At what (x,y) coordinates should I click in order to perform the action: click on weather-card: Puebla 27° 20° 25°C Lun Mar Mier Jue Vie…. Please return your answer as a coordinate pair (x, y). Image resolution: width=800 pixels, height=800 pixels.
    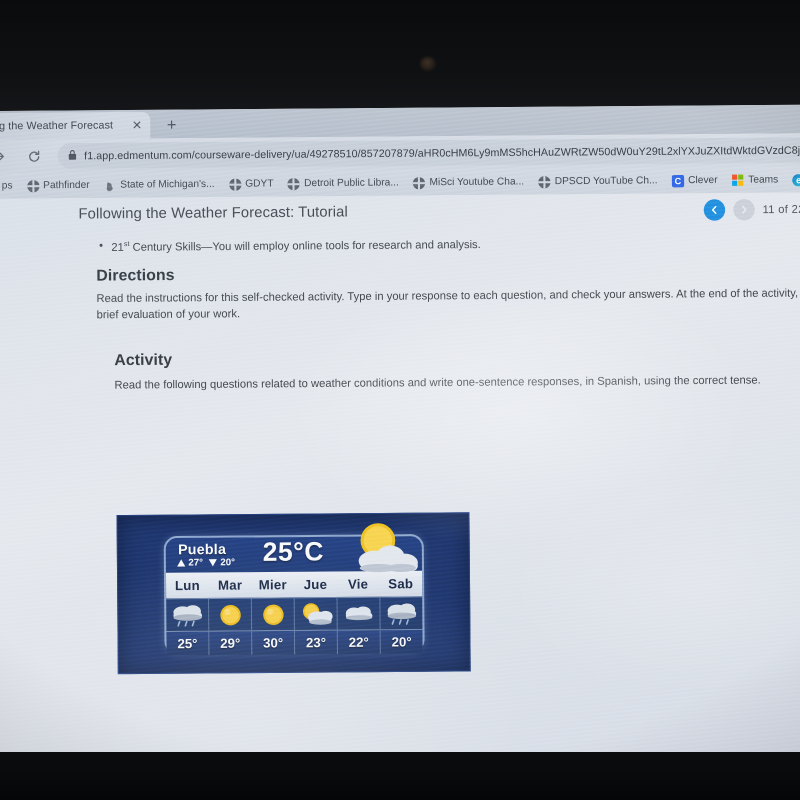
    Looking at the image, I should click on (294, 589).